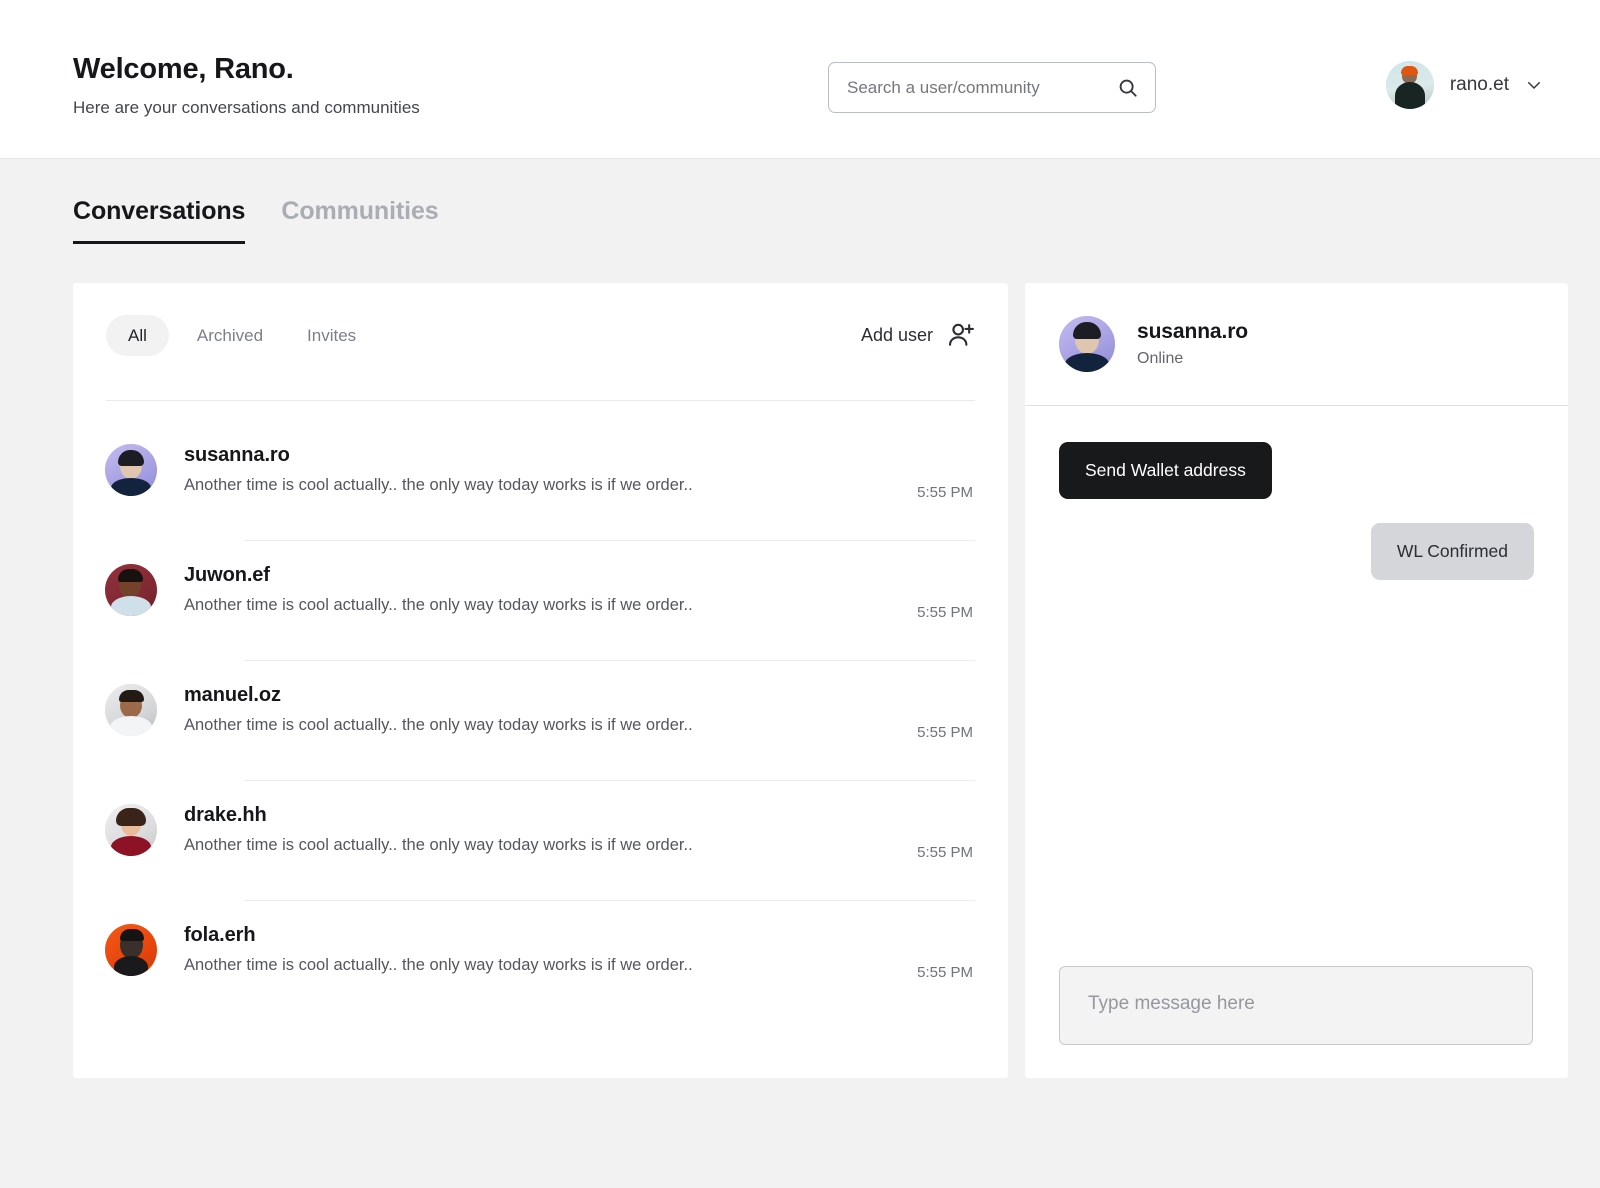 The width and height of the screenshot is (1600, 1188). What do you see at coordinates (1296, 344) in the screenshot?
I see `chat-header: susanna.ro Online` at bounding box center [1296, 344].